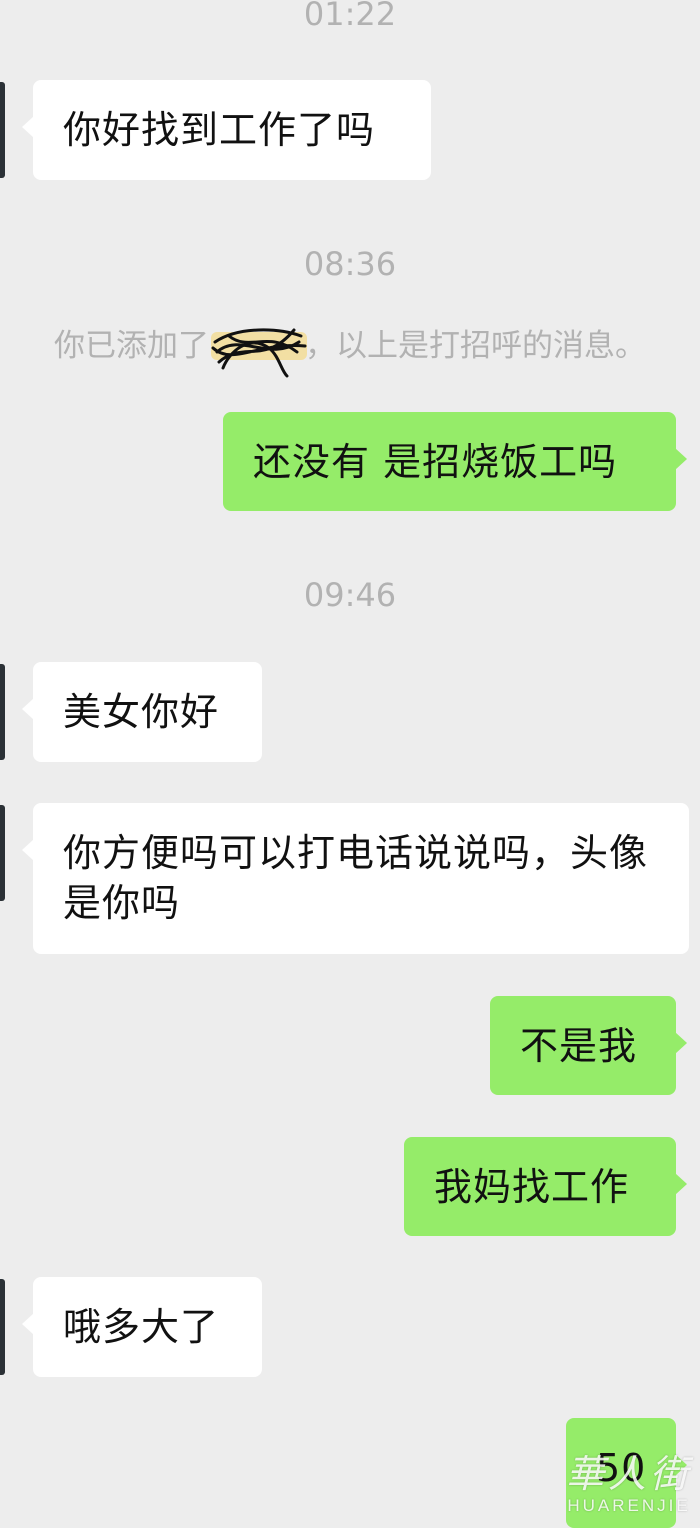 The image size is (700, 1528). Describe the element at coordinates (588, 1045) in the screenshot. I see `outgoing-message-bubble: 不是我` at that location.